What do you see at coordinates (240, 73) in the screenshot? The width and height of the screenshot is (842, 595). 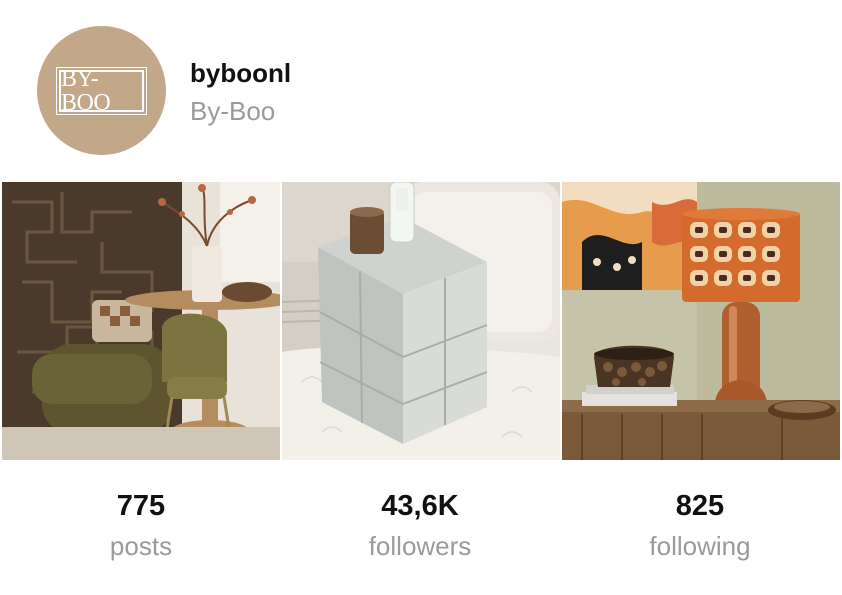 I see `username: byboonl` at bounding box center [240, 73].